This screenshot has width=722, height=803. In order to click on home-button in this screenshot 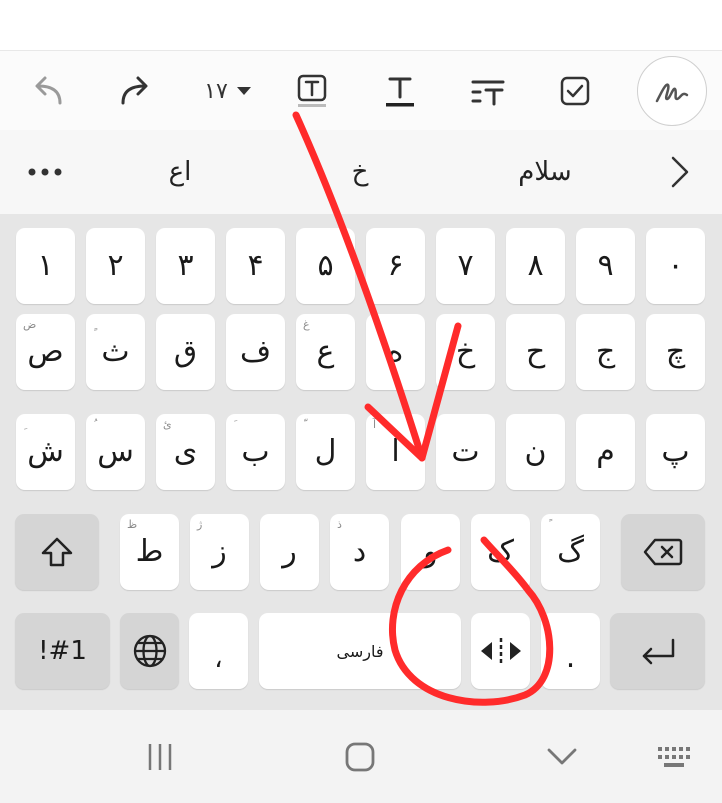, I will do `click(360, 756)`.